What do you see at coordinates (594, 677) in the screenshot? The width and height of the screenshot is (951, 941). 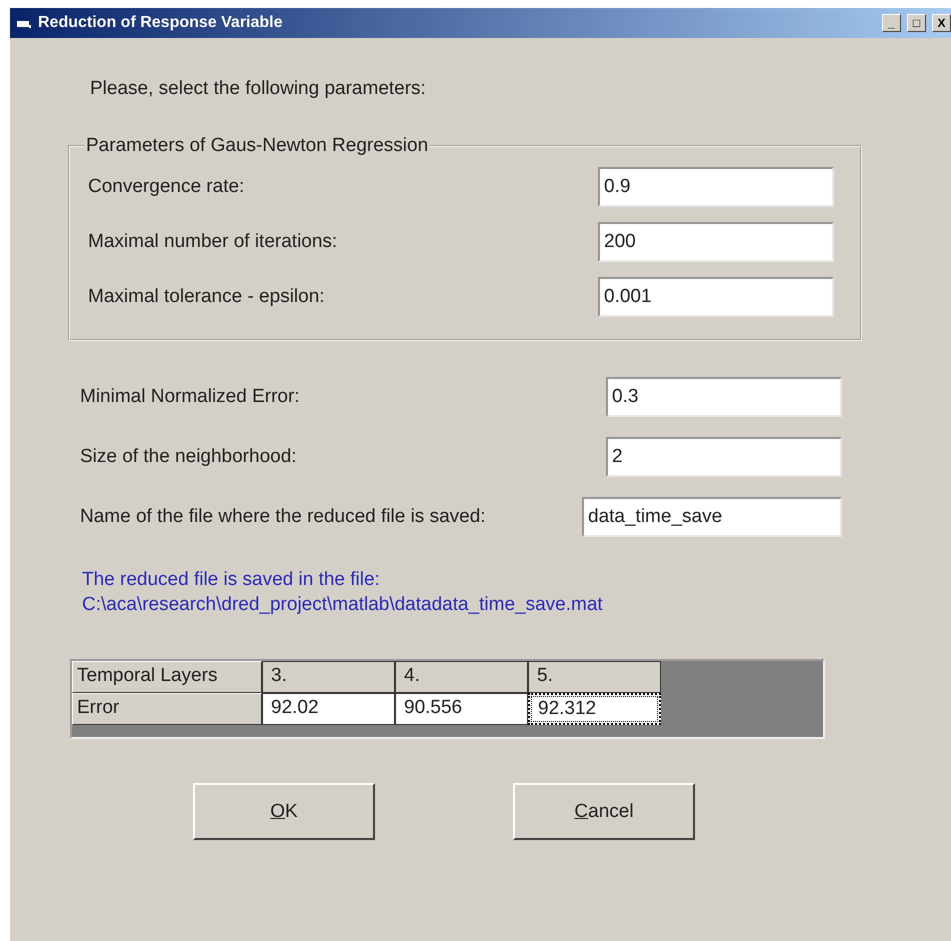 I see `column-header: 5.` at bounding box center [594, 677].